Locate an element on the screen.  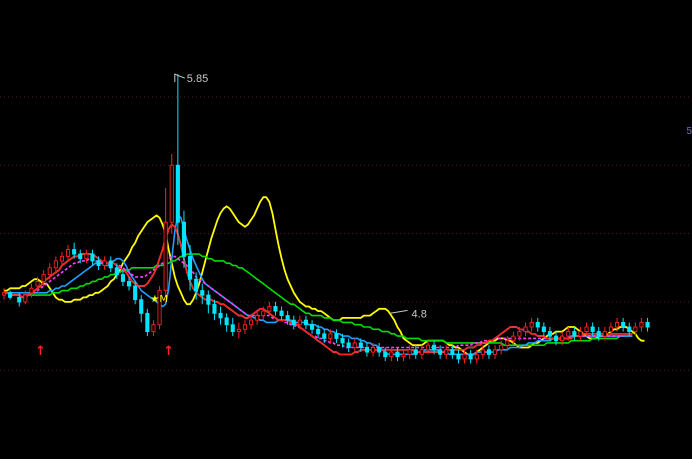
signal-markers: ↑↑↑↑↑↑↑↑◆R◆R◆R★M★M is located at coordinates (104, 326).